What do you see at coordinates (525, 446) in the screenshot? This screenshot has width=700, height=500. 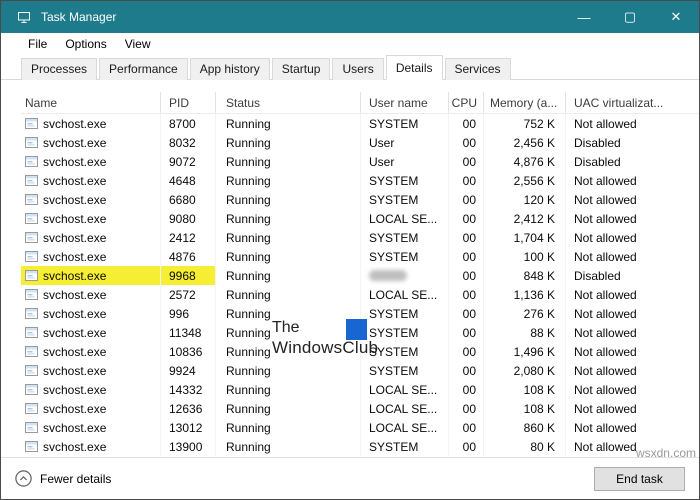 I see `memory-cell: 80 K` at bounding box center [525, 446].